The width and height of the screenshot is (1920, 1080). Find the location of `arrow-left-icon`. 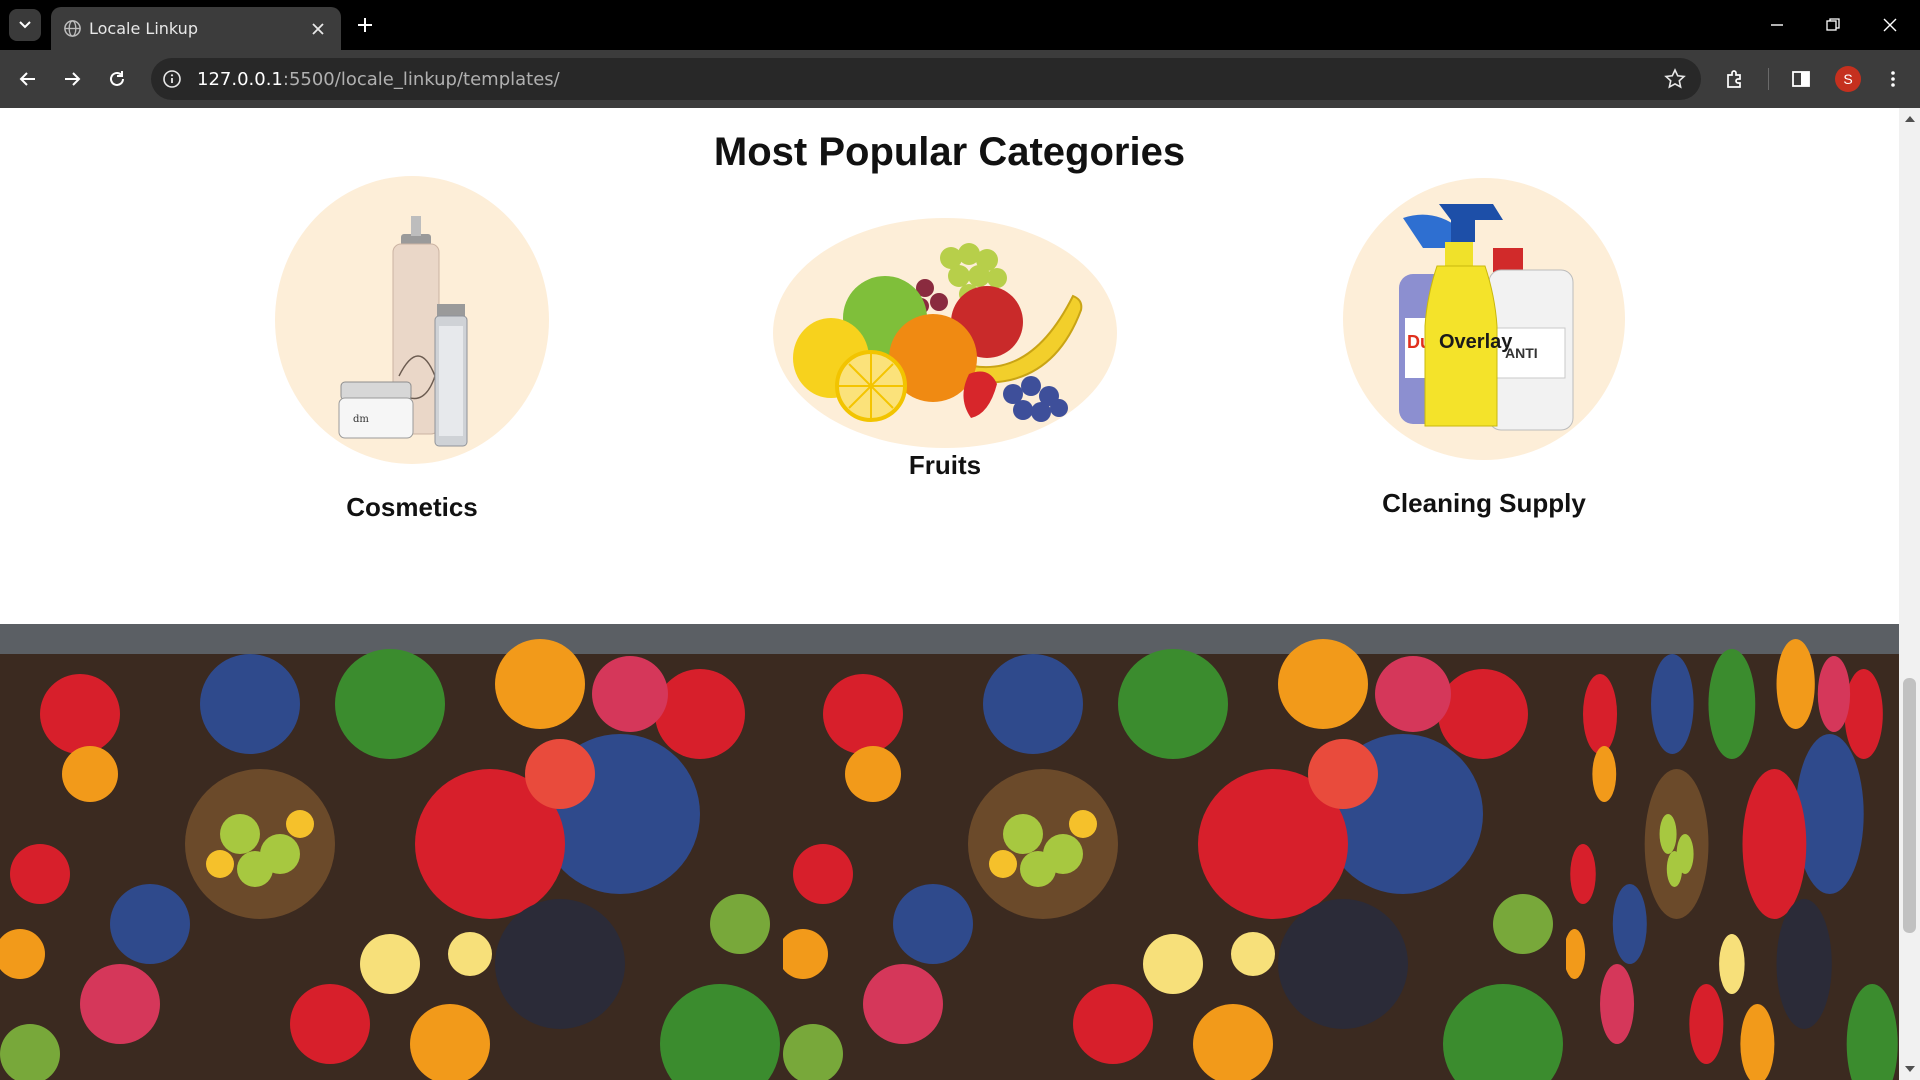

arrow-left-icon is located at coordinates (27, 79).